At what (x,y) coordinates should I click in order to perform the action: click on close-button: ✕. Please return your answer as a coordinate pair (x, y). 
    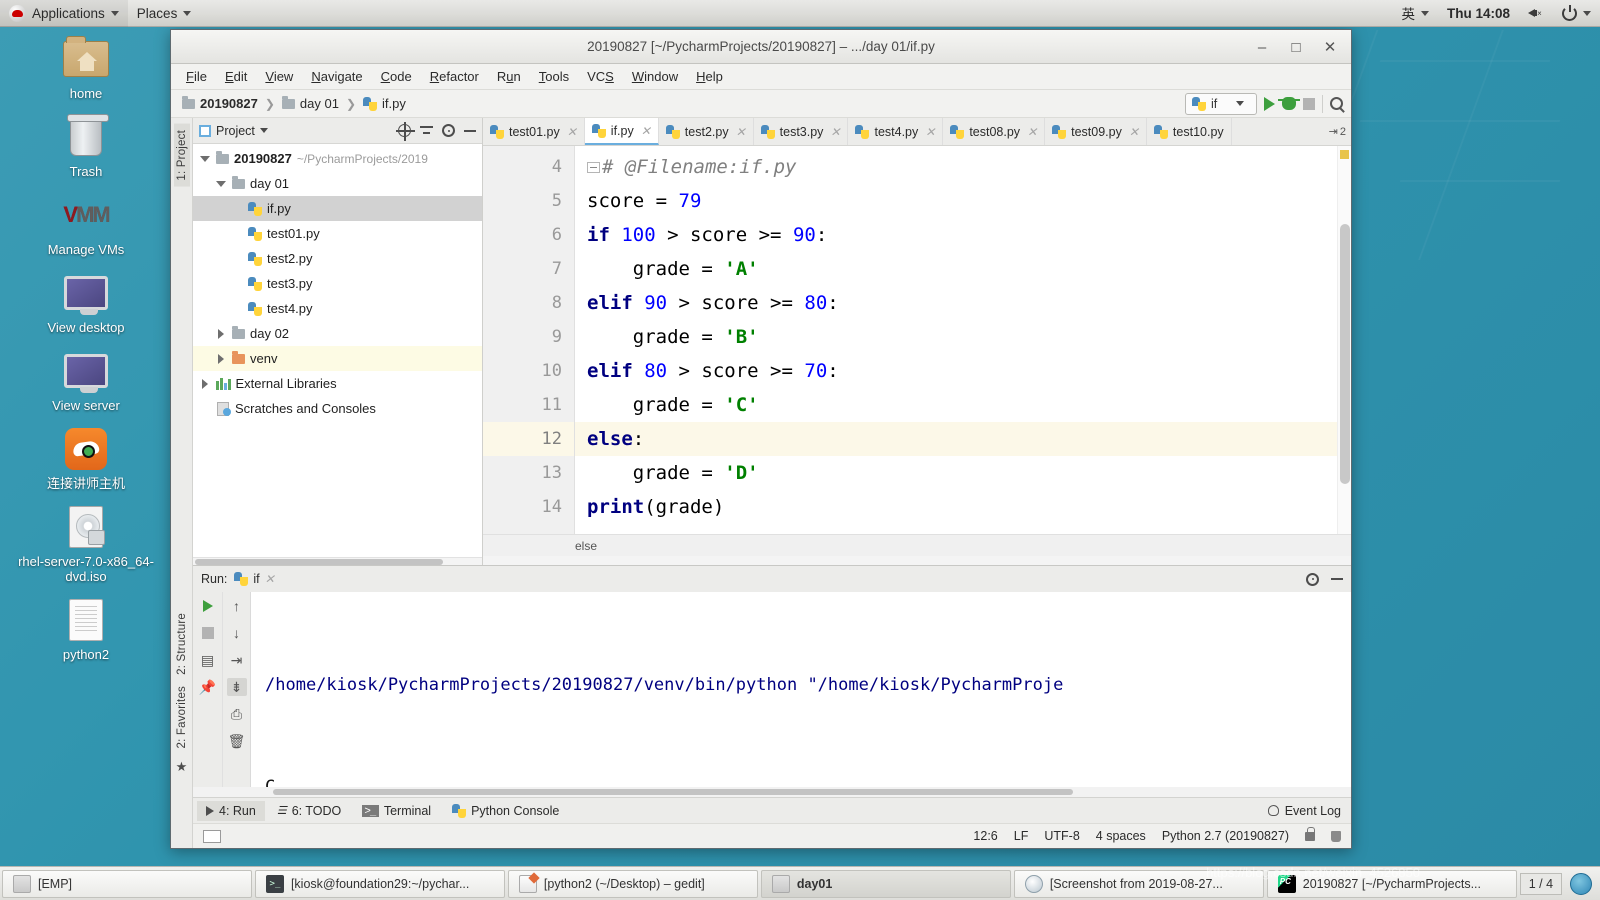
    Looking at the image, I should click on (1330, 47).